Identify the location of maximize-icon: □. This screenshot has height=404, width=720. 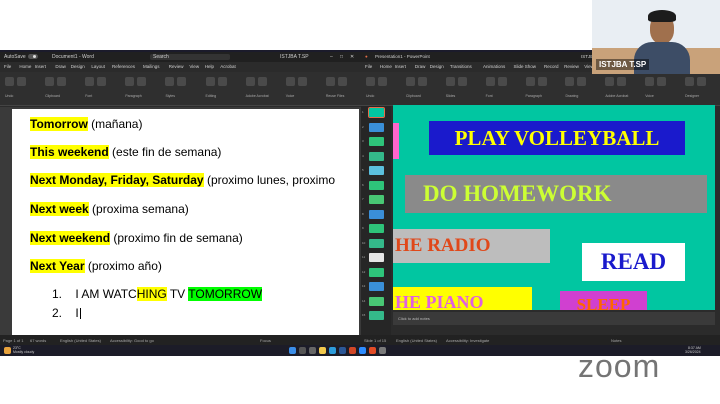
(341, 57).